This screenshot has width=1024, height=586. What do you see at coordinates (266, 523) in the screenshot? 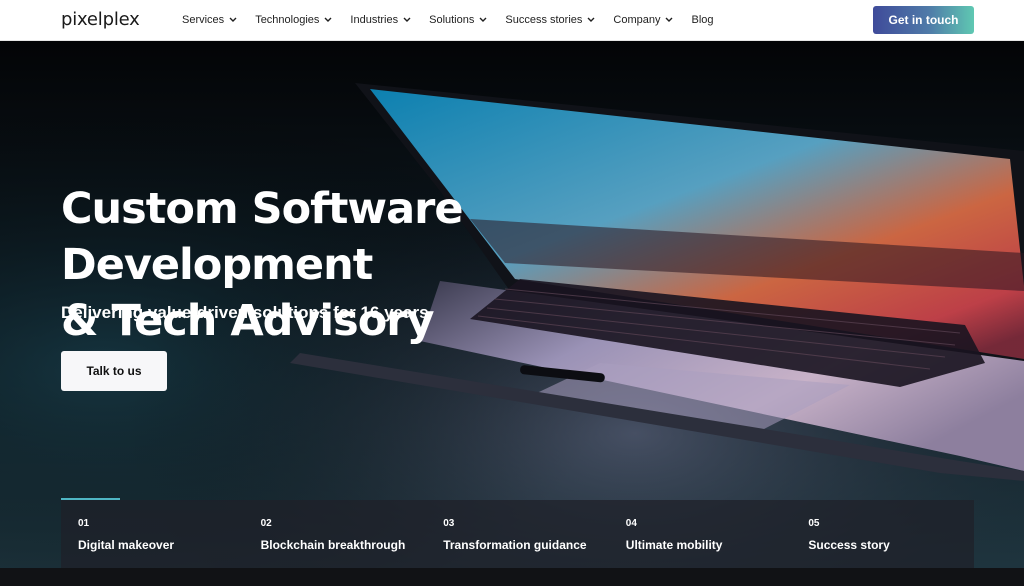
I see `story-number: 02` at bounding box center [266, 523].